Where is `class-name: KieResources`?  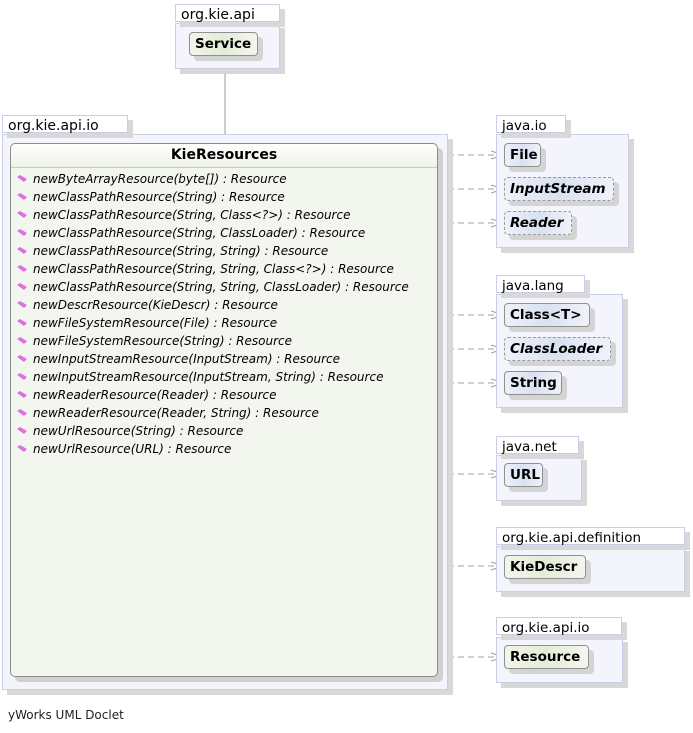
class-name: KieResources is located at coordinates (224, 156).